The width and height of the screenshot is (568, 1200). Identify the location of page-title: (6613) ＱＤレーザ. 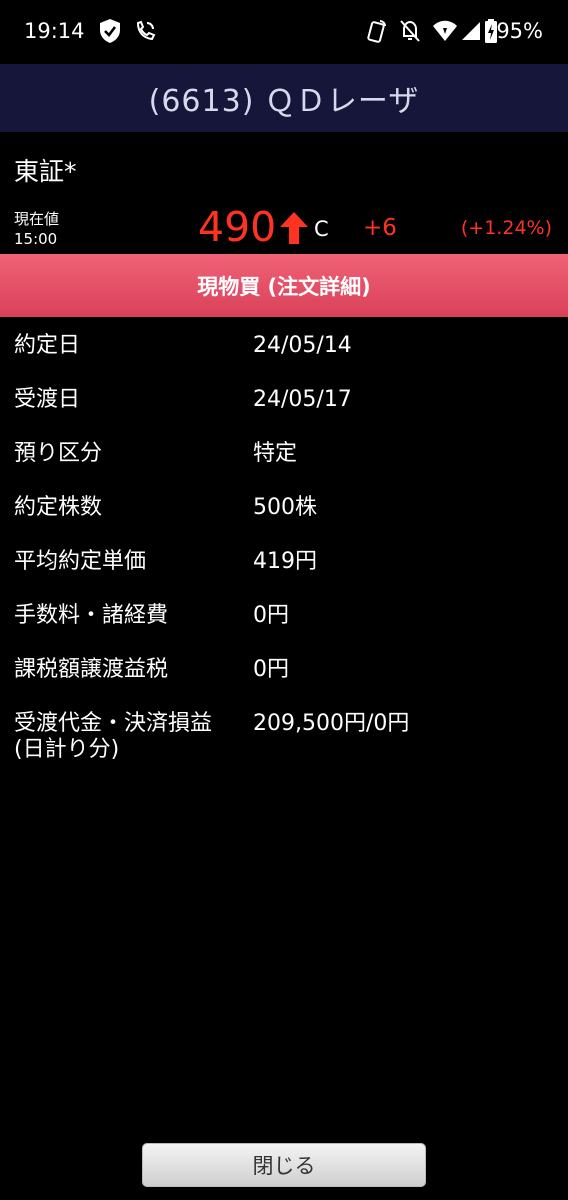
(284, 101).